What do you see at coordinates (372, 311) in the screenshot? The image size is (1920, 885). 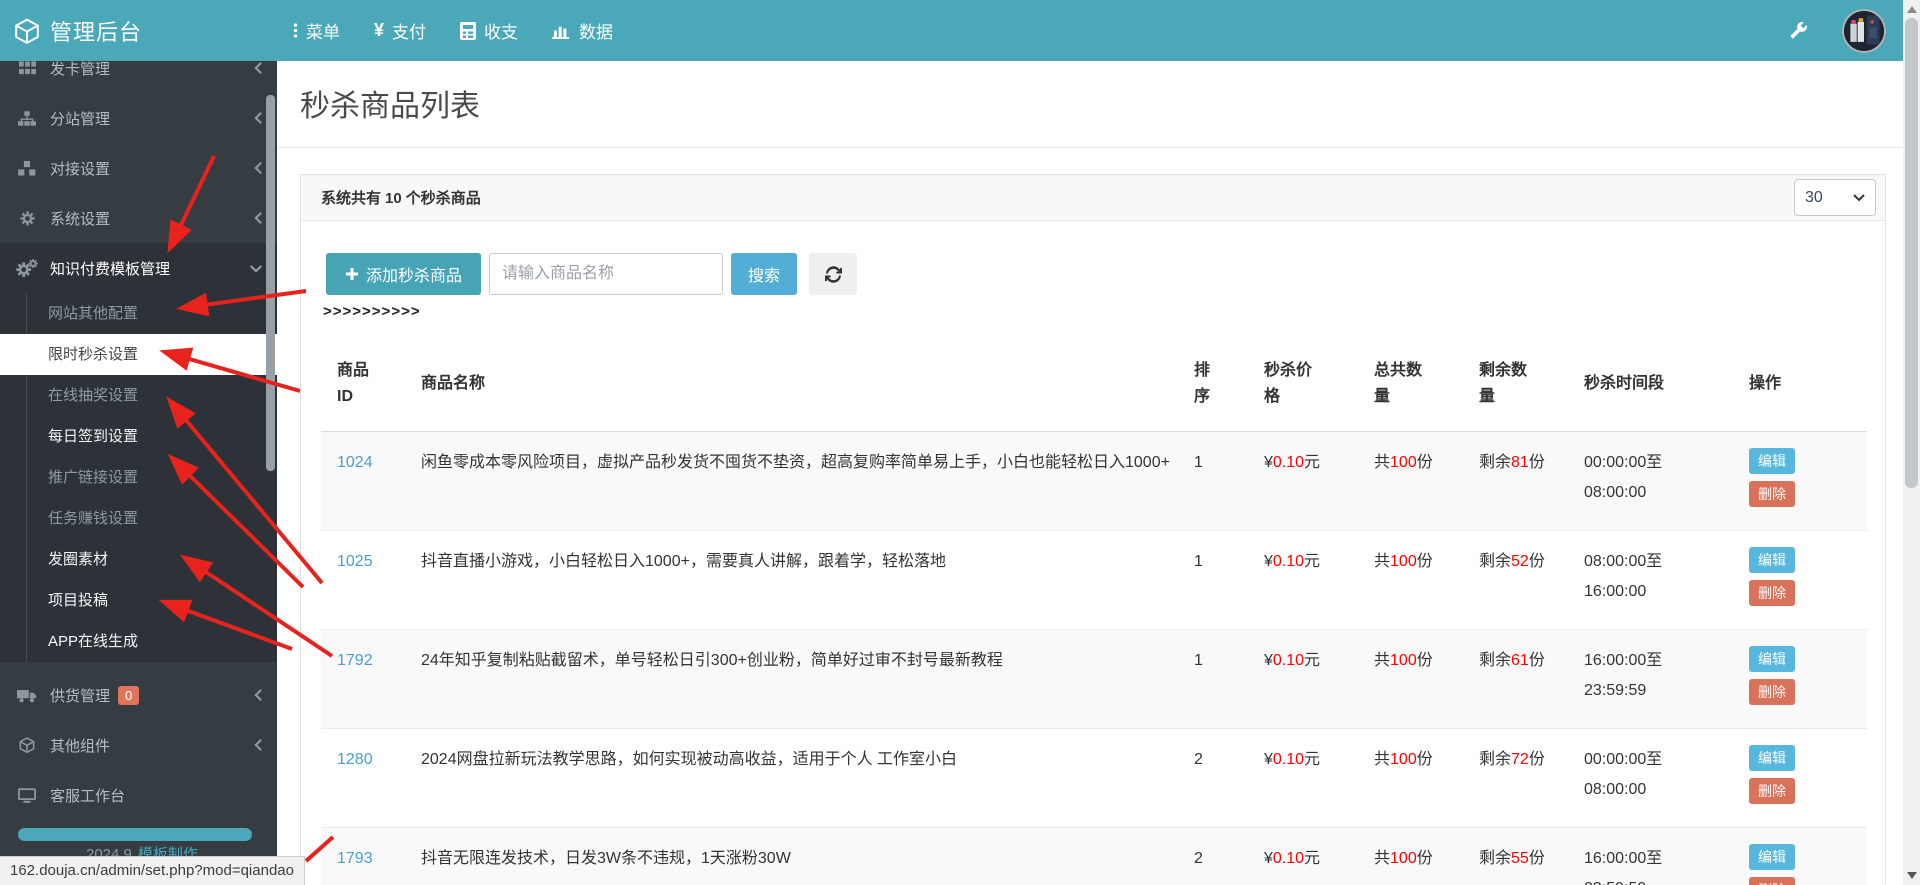 I see `arrows-text: >>>>>>>>>>` at bounding box center [372, 311].